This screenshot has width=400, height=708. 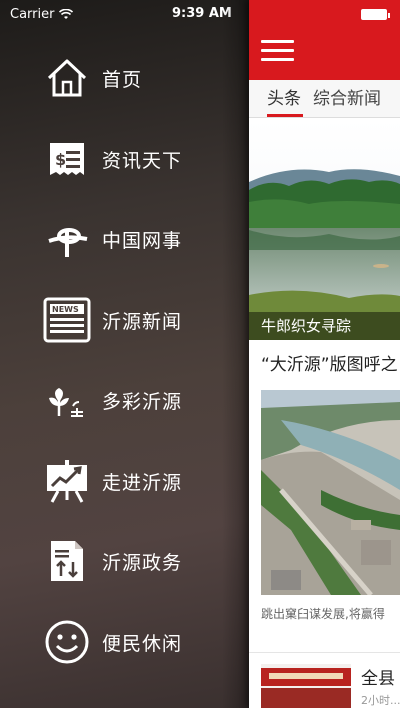 What do you see at coordinates (323, 614) in the screenshot?
I see `news-summary: 跳出窠臼谋发展,将赢得` at bounding box center [323, 614].